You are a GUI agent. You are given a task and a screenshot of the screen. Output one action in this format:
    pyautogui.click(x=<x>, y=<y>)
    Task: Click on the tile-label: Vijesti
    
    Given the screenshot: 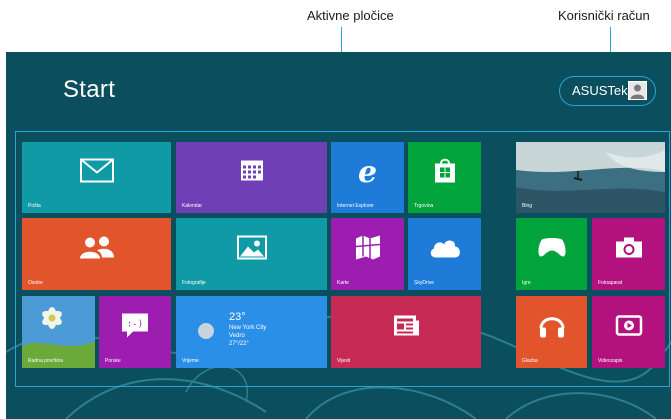 What is the action you would take?
    pyautogui.click(x=344, y=361)
    